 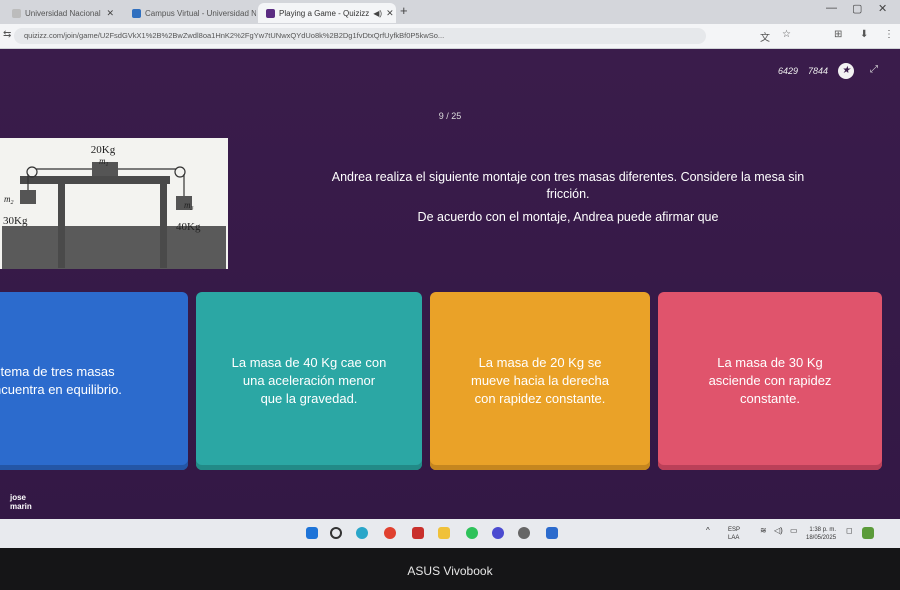 I want to click on tab-label: Playing a Game - Quizizz, so click(x=324, y=13).